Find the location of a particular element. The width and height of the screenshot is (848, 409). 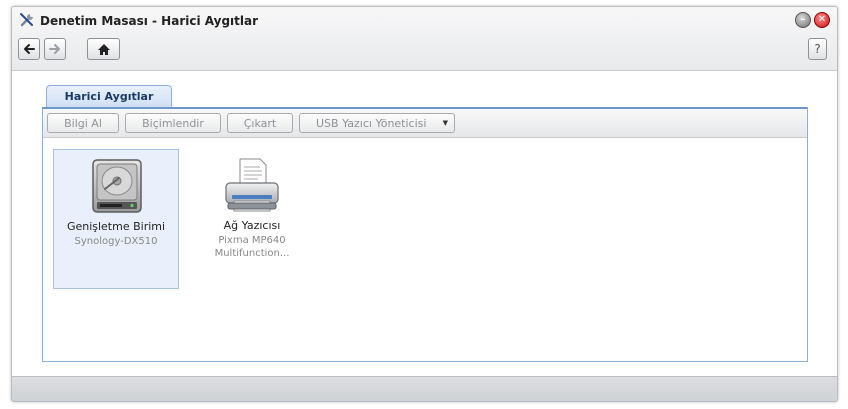

wrench-screwdriver-icon is located at coordinates (26, 20).